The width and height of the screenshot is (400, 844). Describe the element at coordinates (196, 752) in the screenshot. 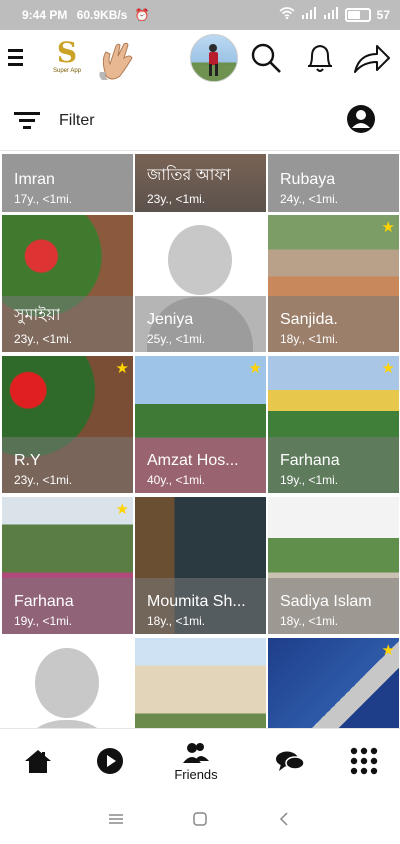

I see `friends-icon` at that location.